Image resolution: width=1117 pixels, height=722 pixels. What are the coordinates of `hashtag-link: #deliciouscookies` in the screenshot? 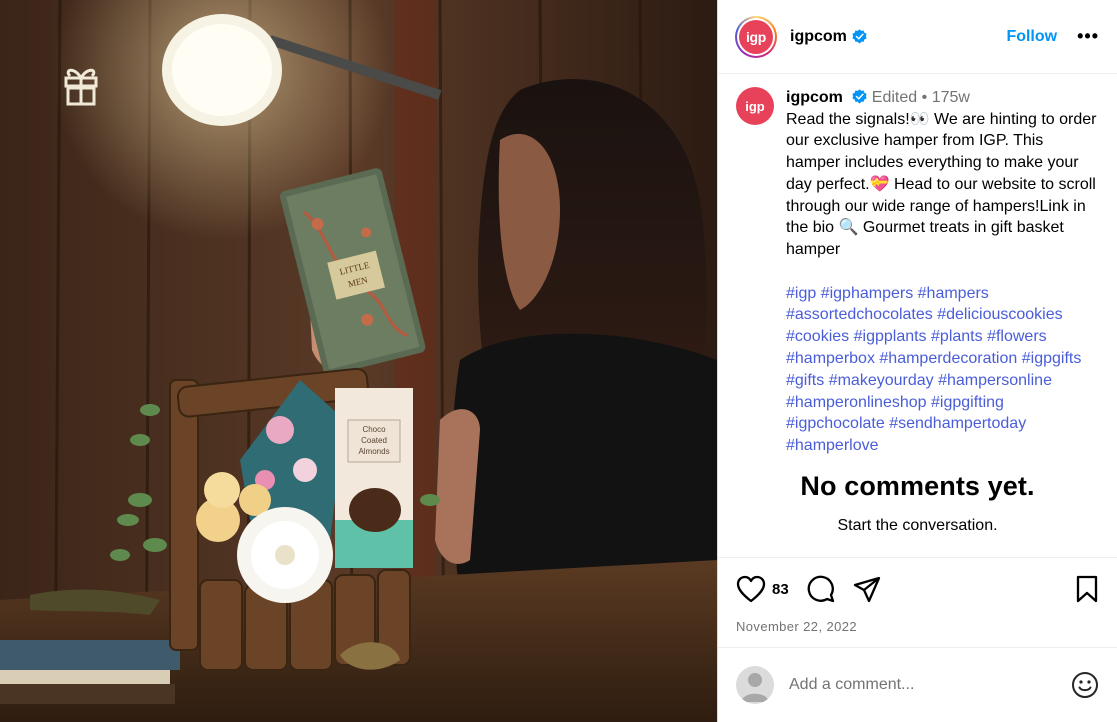 It's located at (999, 314).